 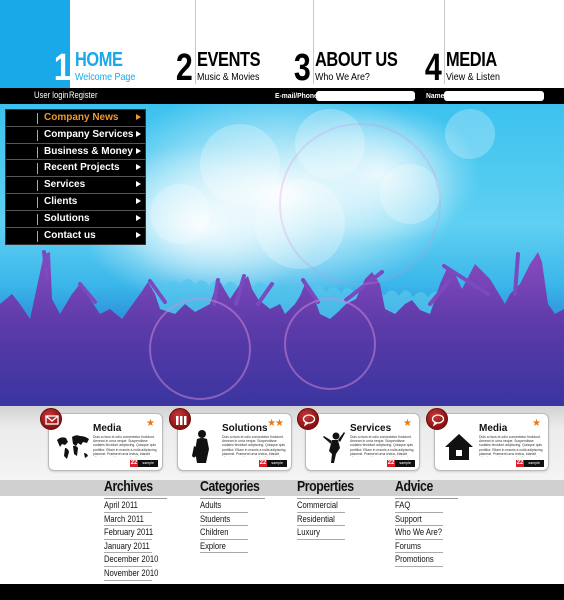 I want to click on footer-link: Support, so click(x=419, y=520).